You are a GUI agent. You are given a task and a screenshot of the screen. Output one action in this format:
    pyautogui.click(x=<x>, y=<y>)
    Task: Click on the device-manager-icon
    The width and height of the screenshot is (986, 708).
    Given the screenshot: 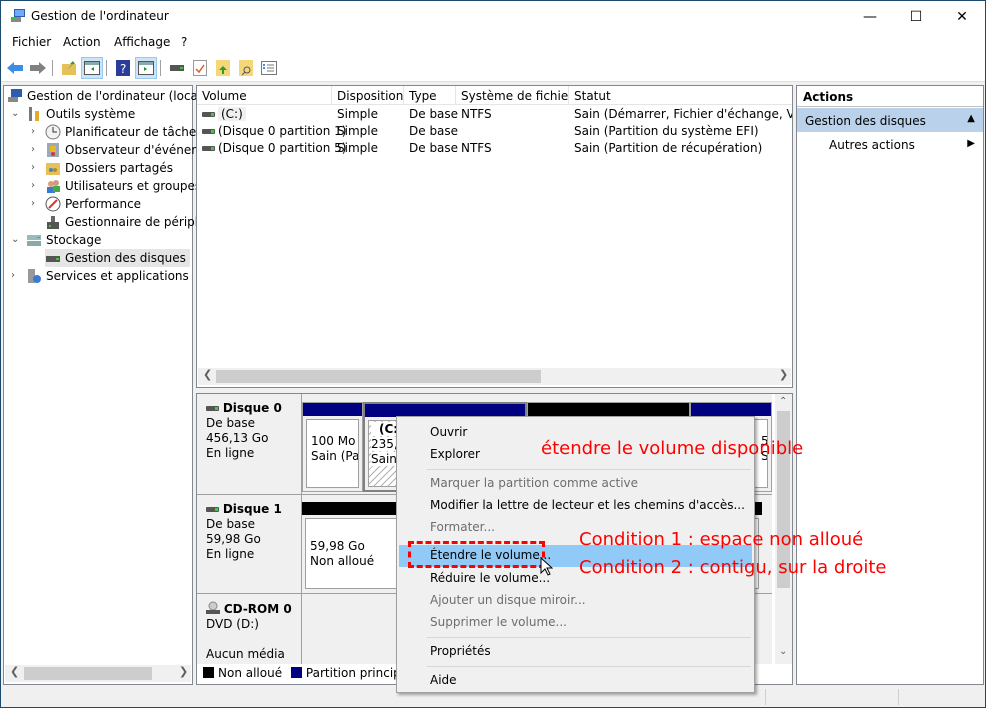 What is the action you would take?
    pyautogui.click(x=53, y=222)
    